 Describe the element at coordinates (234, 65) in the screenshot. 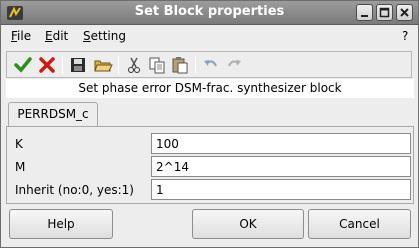

I see `redo-icon` at that location.